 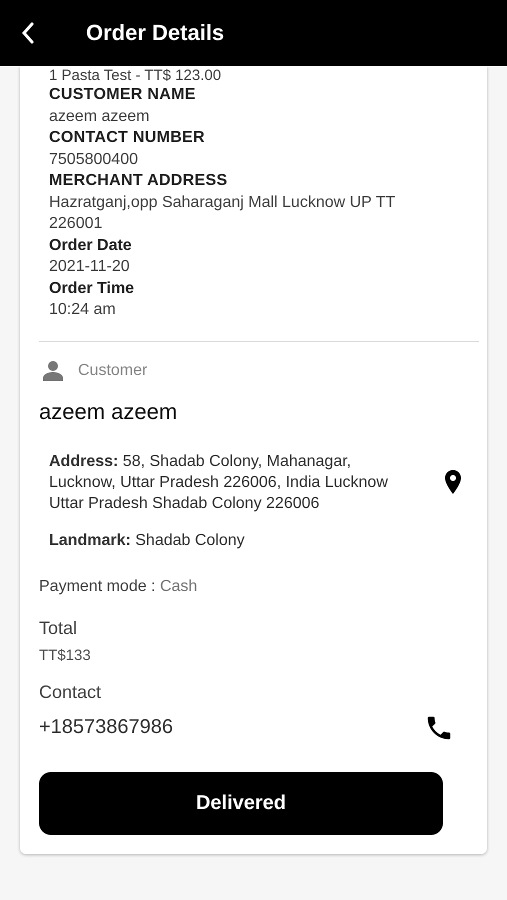 What do you see at coordinates (106, 727) in the screenshot?
I see `contact-phone: +18573867986` at bounding box center [106, 727].